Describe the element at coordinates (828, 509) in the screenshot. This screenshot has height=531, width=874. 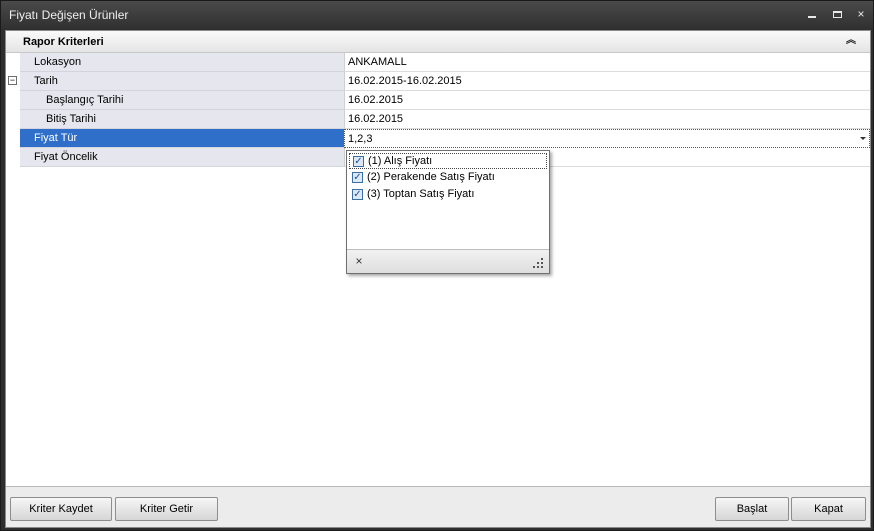
I see `close-button: Kapat` at that location.